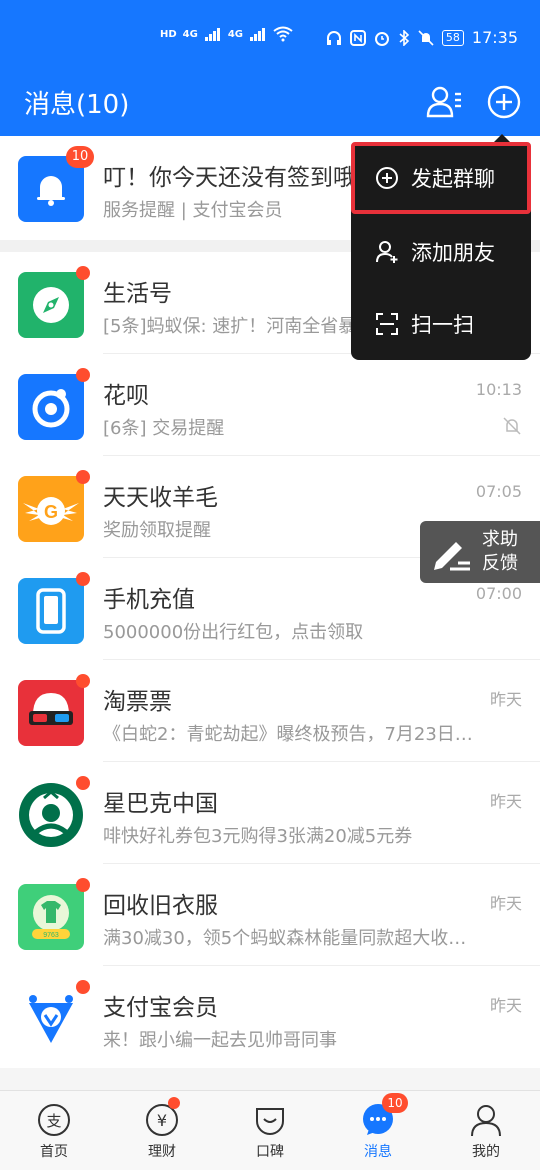 This screenshot has height=1170, width=540. I want to click on contacts-icon, so click(443, 102).